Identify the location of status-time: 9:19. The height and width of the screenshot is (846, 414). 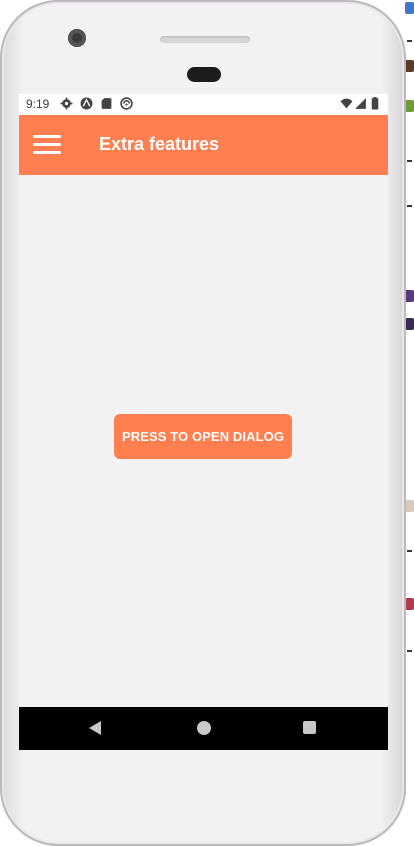
(38, 104).